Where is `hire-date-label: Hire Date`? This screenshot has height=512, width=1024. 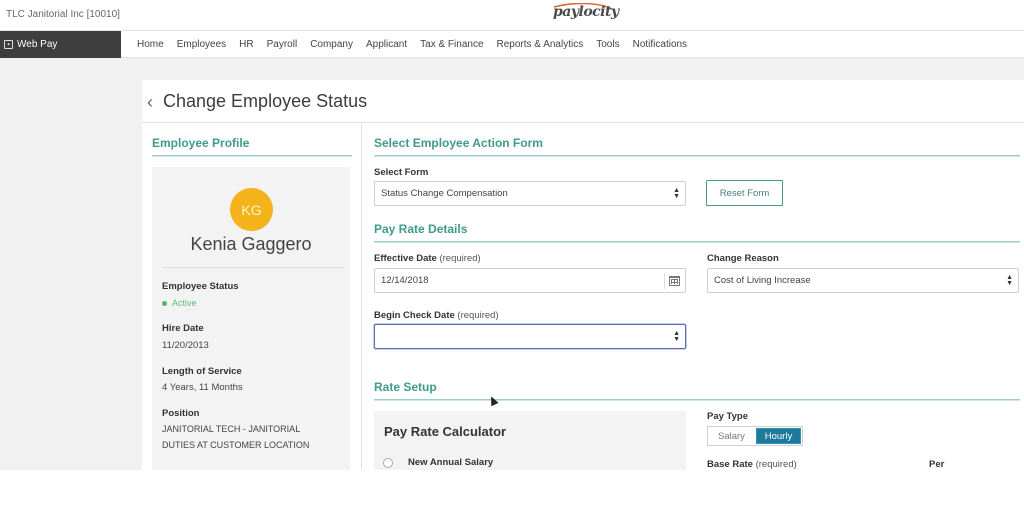 hire-date-label: Hire Date is located at coordinates (183, 328).